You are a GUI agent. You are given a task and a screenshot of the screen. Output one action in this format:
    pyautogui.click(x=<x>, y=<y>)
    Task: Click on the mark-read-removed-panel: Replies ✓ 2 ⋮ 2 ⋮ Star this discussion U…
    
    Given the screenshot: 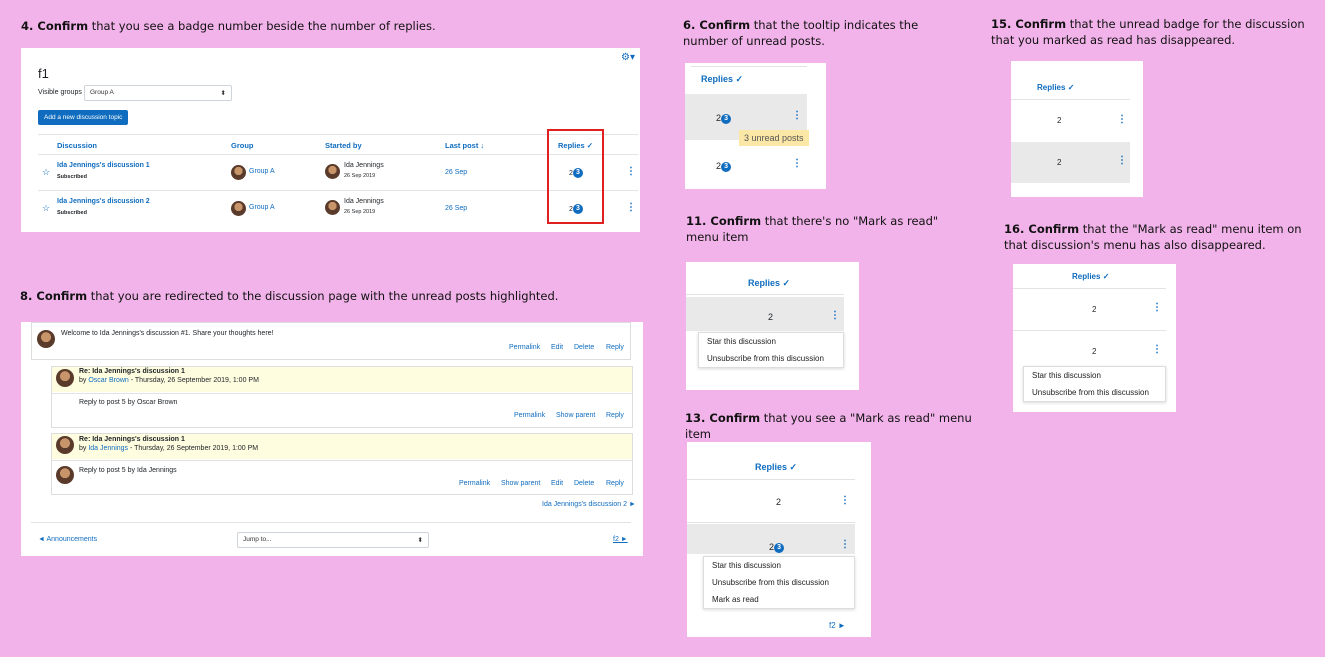 What is the action you would take?
    pyautogui.click(x=1094, y=338)
    